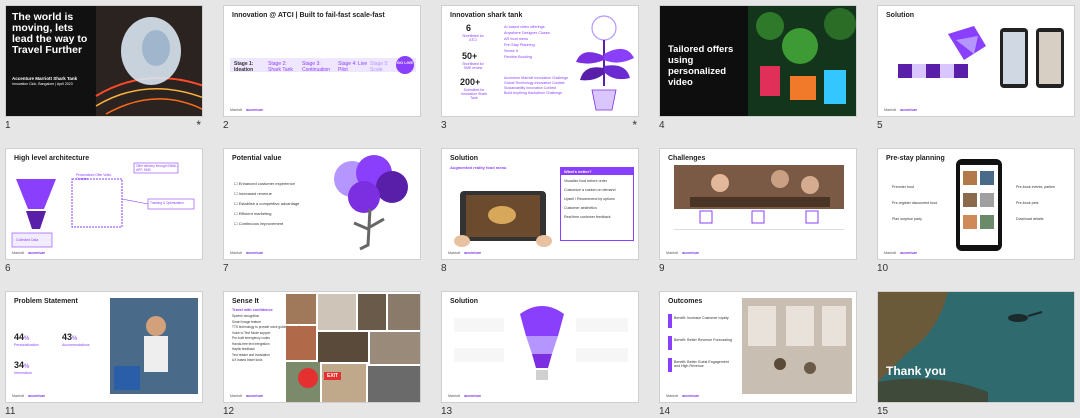 The image size is (1080, 418). Describe the element at coordinates (371, 203) in the screenshot. I see `tree-illustration` at that location.